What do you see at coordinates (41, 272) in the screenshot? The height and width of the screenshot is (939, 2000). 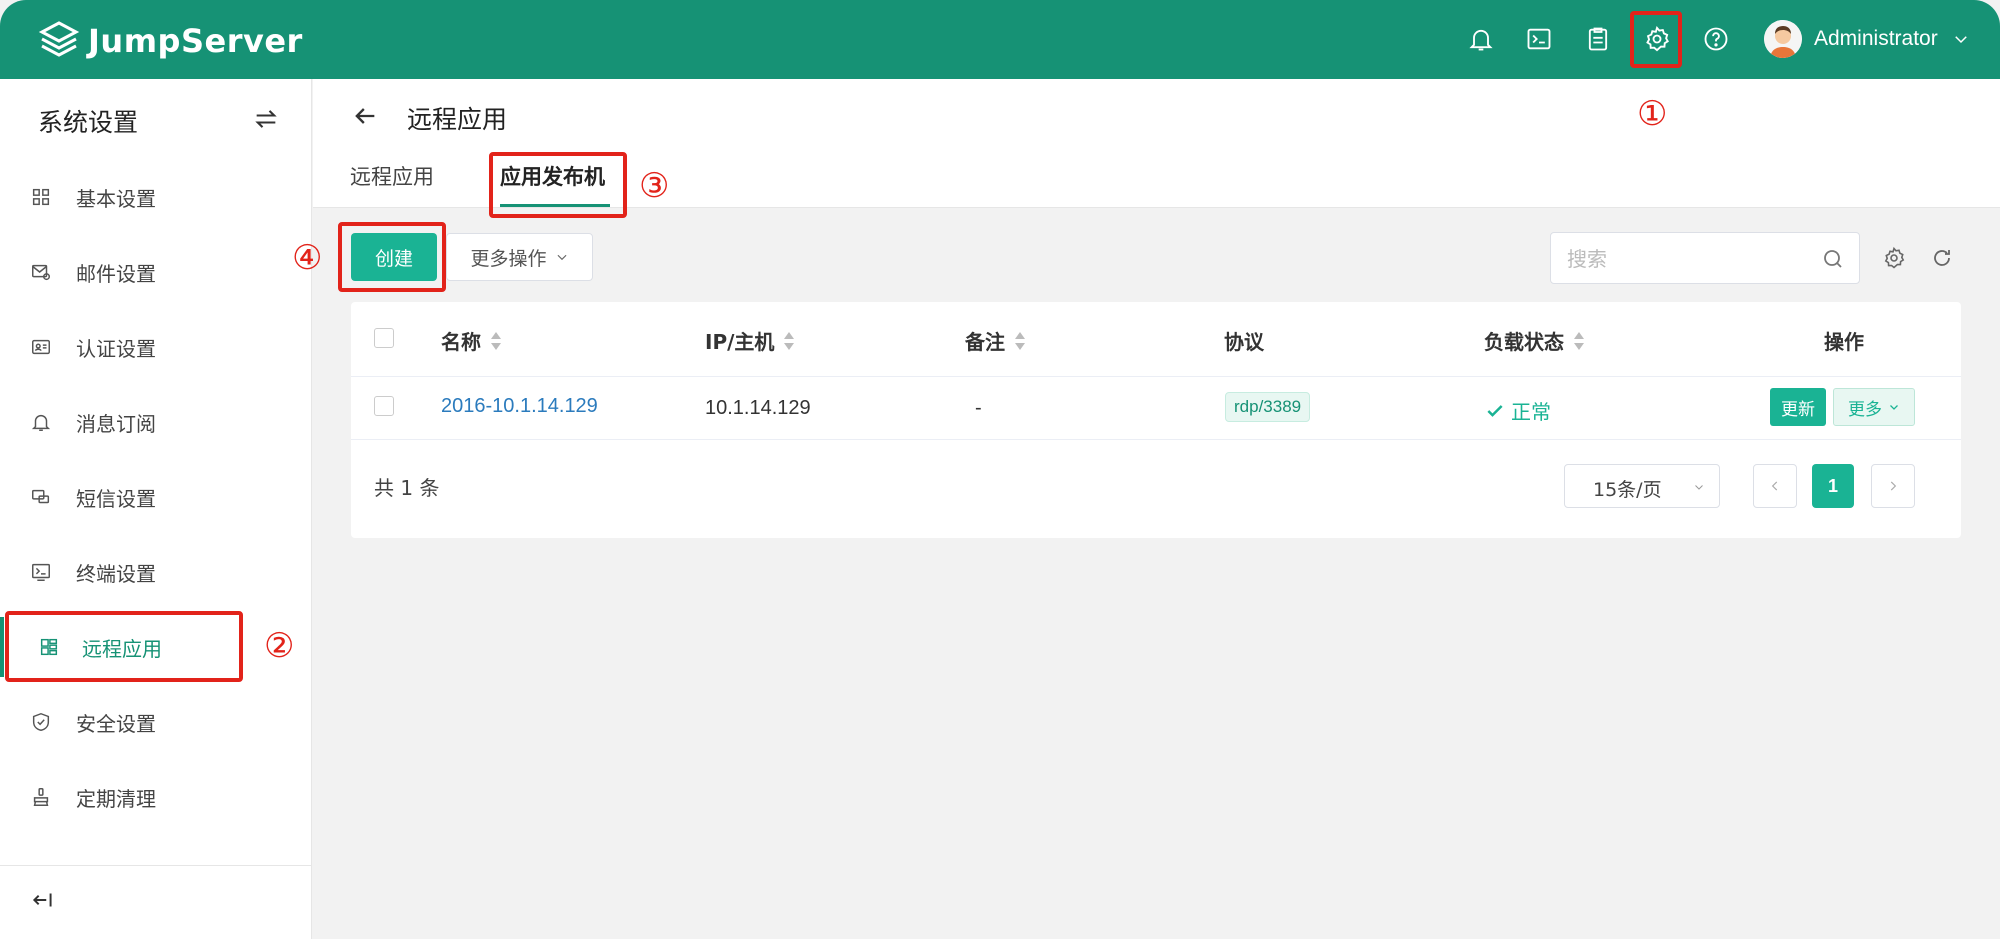 I see `mail-settings-icon` at bounding box center [41, 272].